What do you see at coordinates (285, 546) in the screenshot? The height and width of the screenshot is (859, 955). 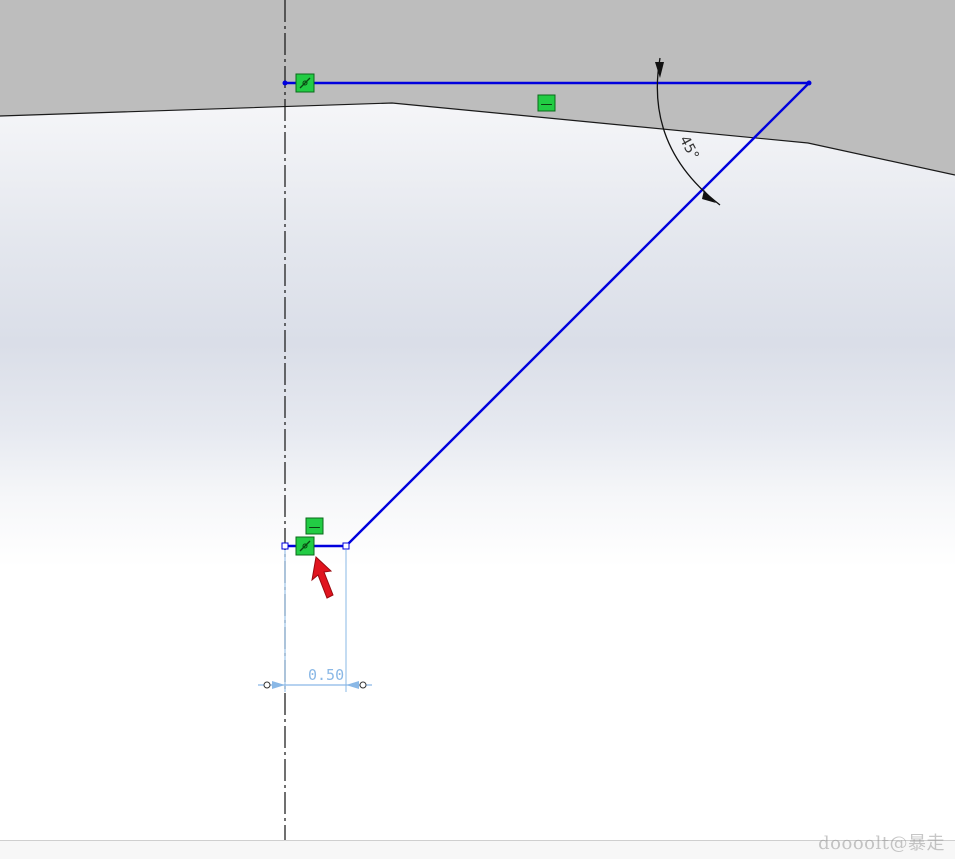 I see `sketch-point-bottom-left` at bounding box center [285, 546].